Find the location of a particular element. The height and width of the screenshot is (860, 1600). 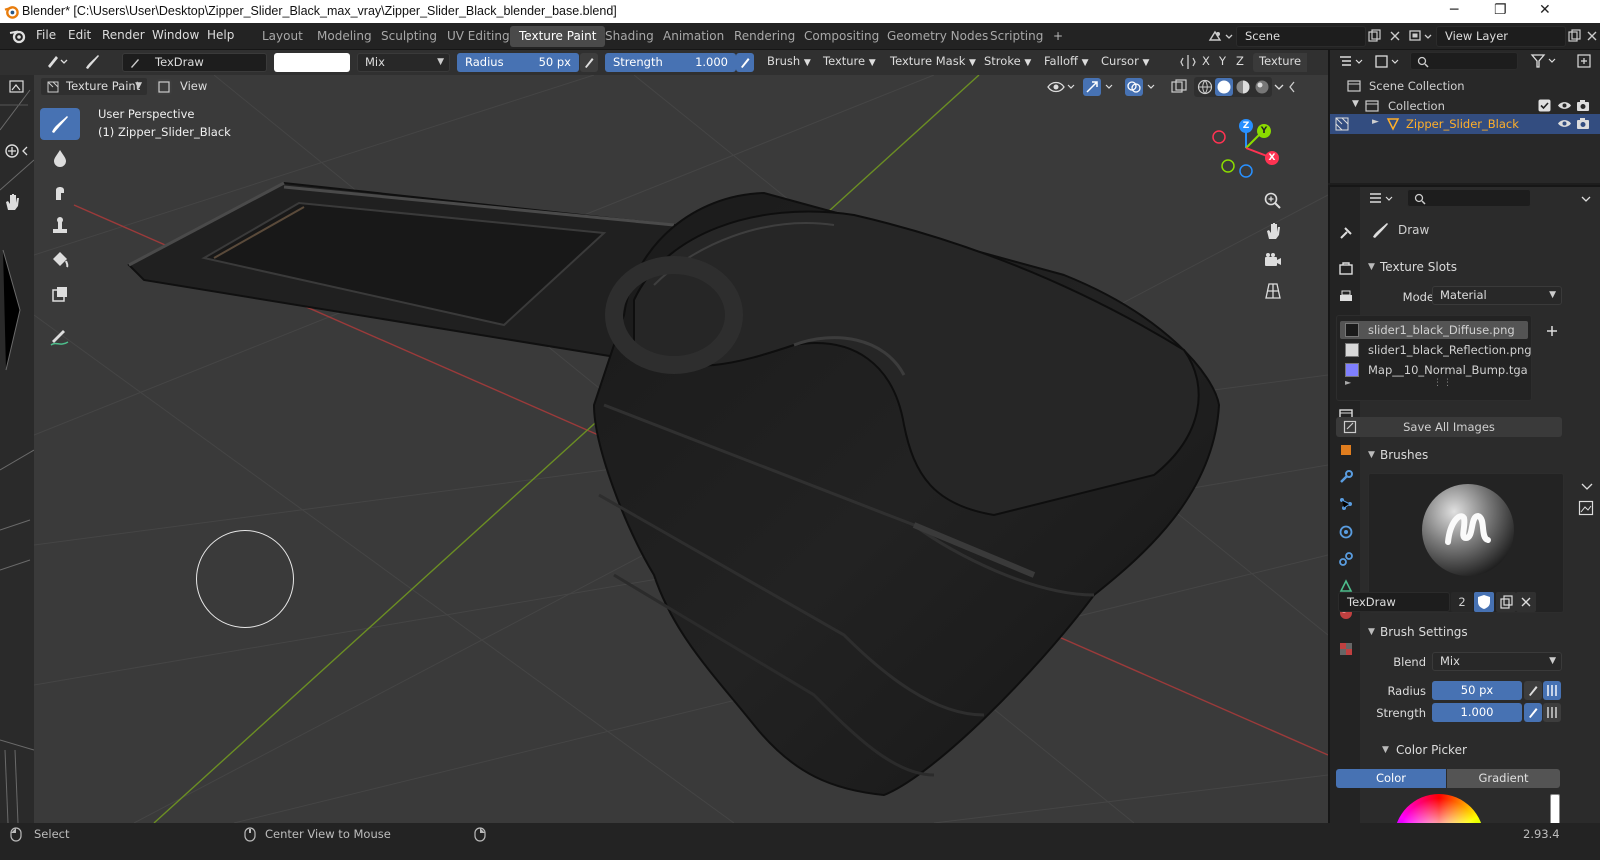

list-options-arrow-icon: ► is located at coordinates (1348, 382).